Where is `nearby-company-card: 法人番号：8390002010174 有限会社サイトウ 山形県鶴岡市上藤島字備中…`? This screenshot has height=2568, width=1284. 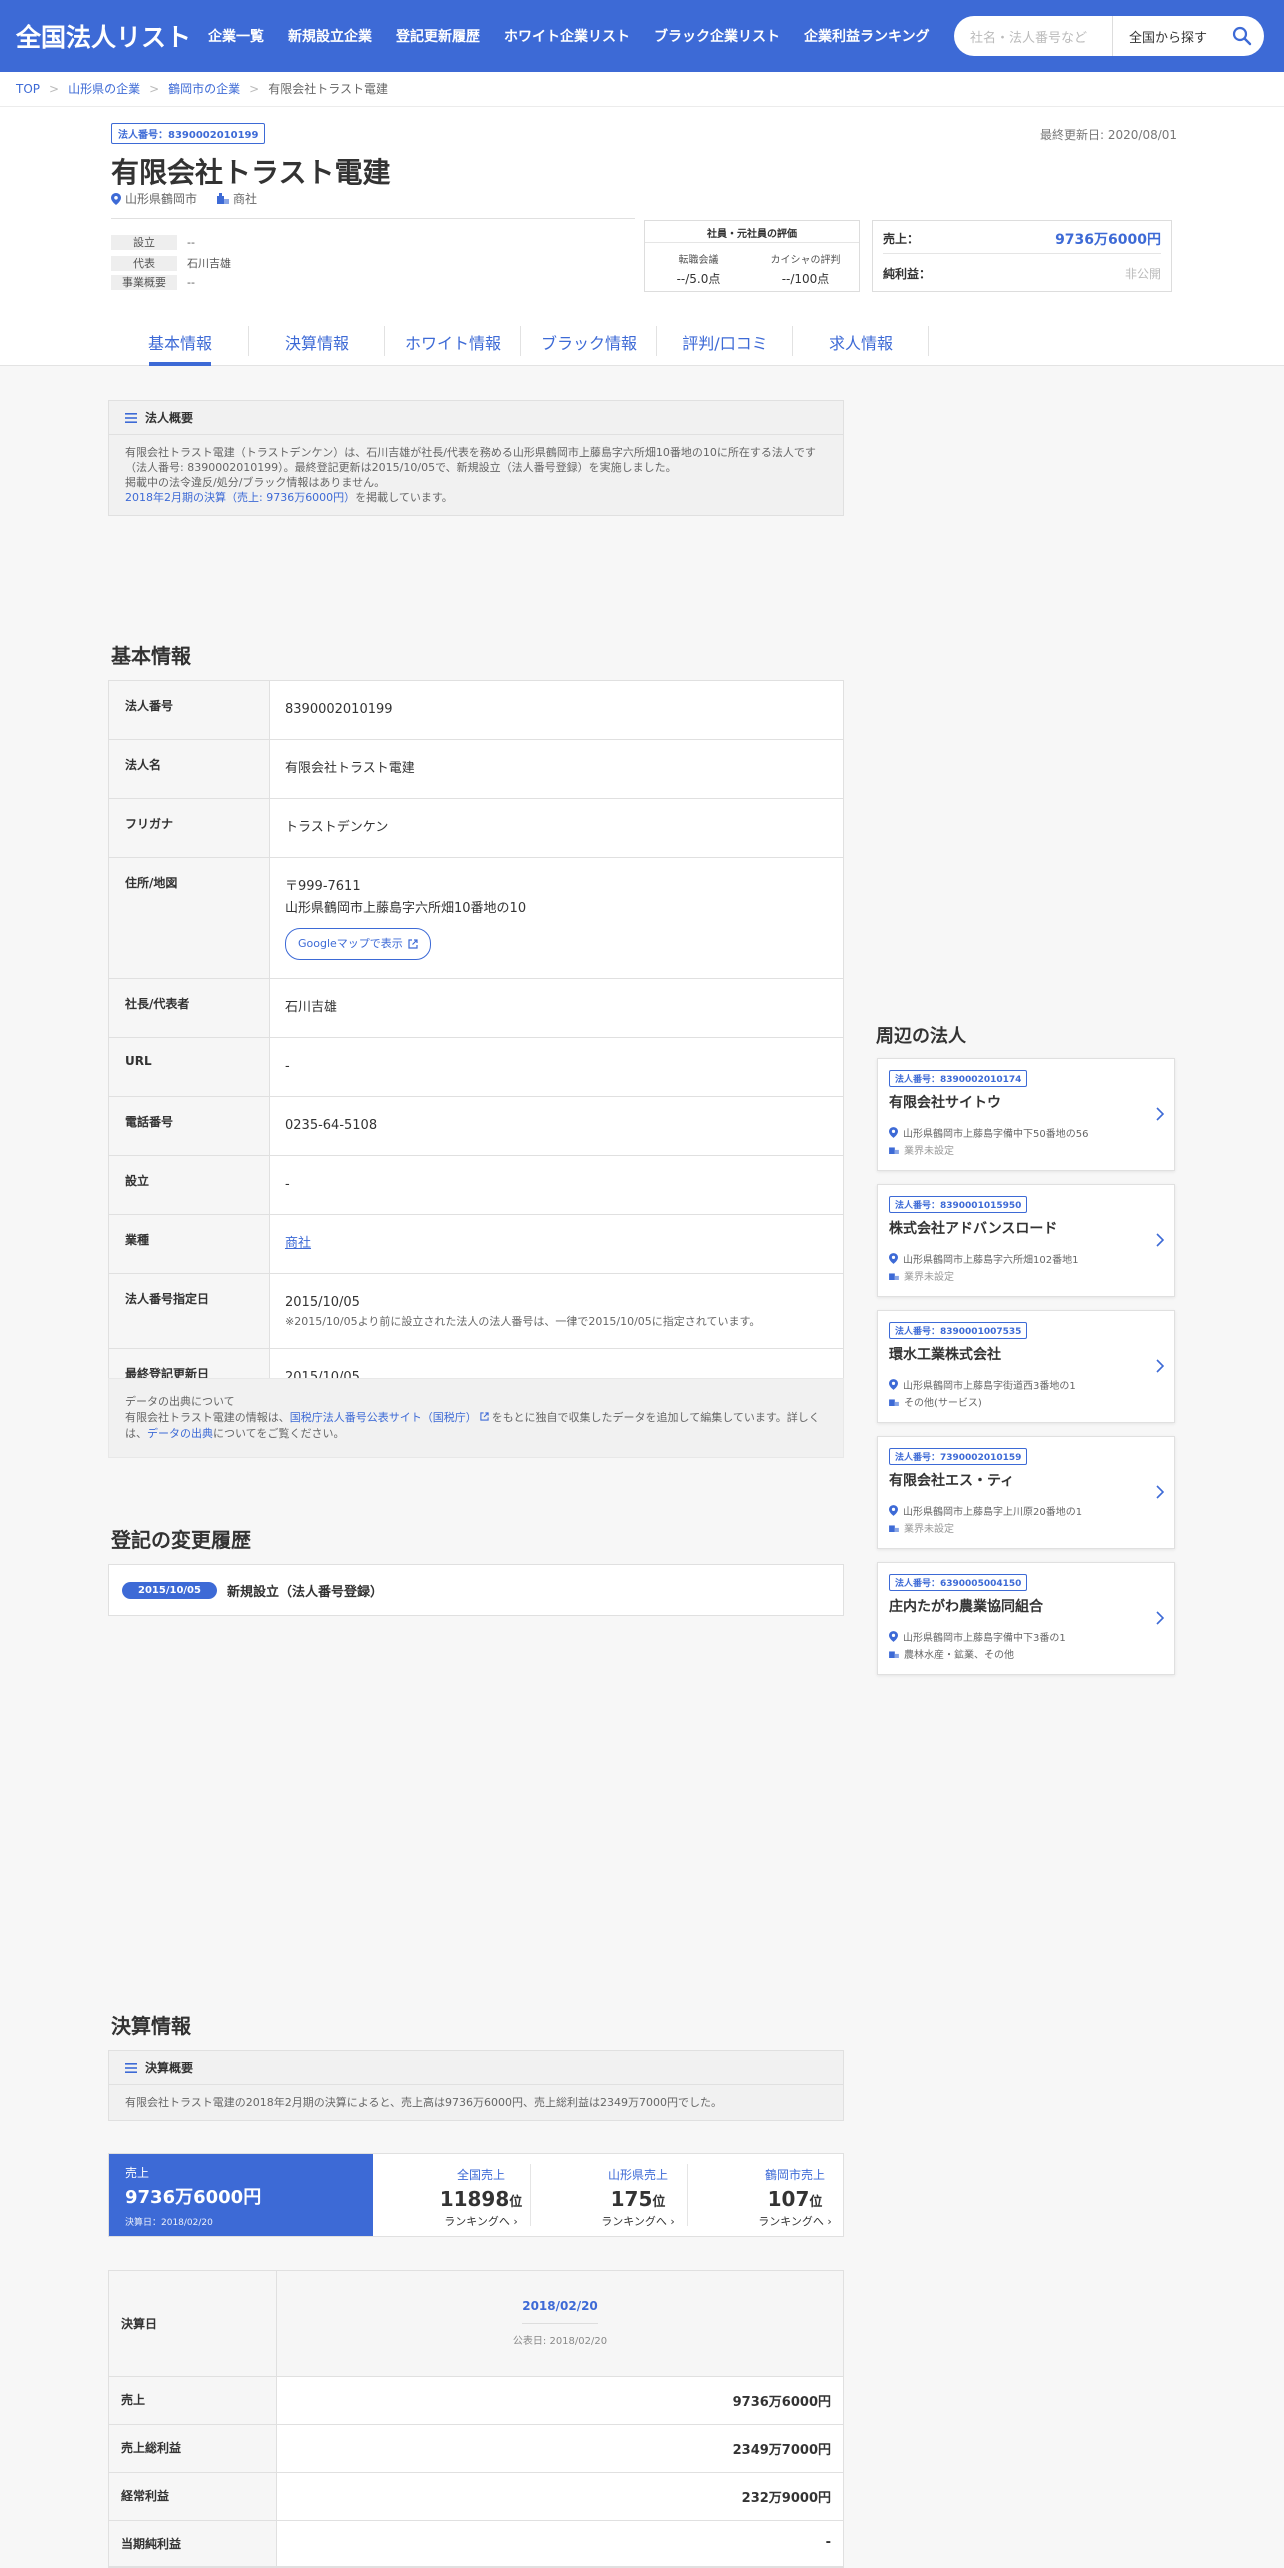
nearby-company-card: 法人番号：8390002010174 有限会社サイトウ 山形県鶴岡市上藤島字備中… is located at coordinates (1026, 1114).